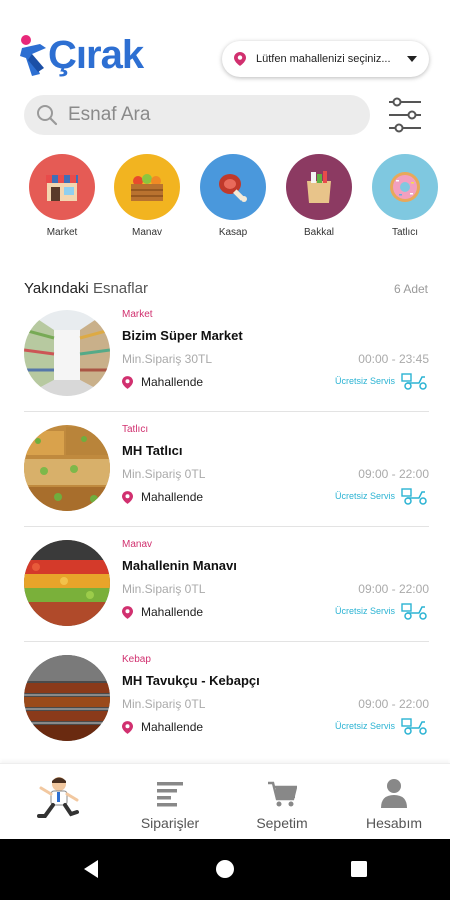 The image size is (450, 900). I want to click on category-tatlici: Tatlıcı, so click(405, 196).